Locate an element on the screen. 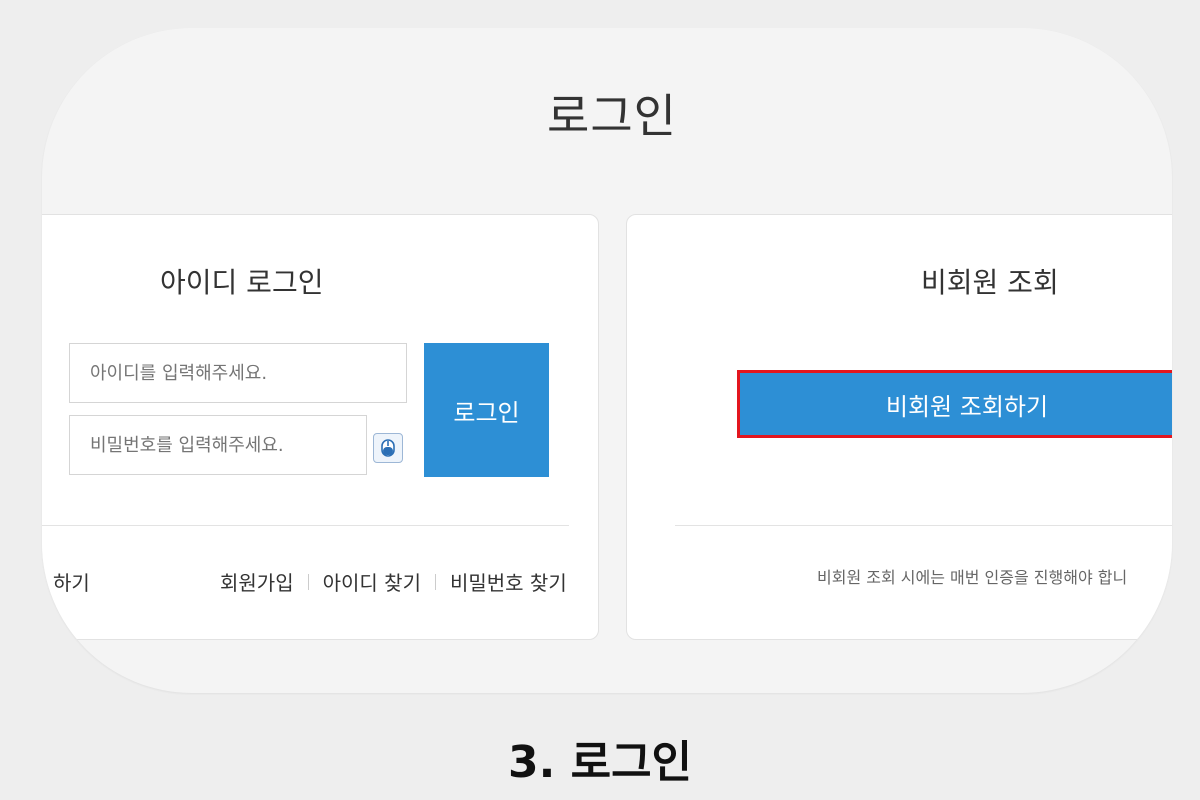  guest-lookup-title: 비회원 조회 is located at coordinates (990, 282).